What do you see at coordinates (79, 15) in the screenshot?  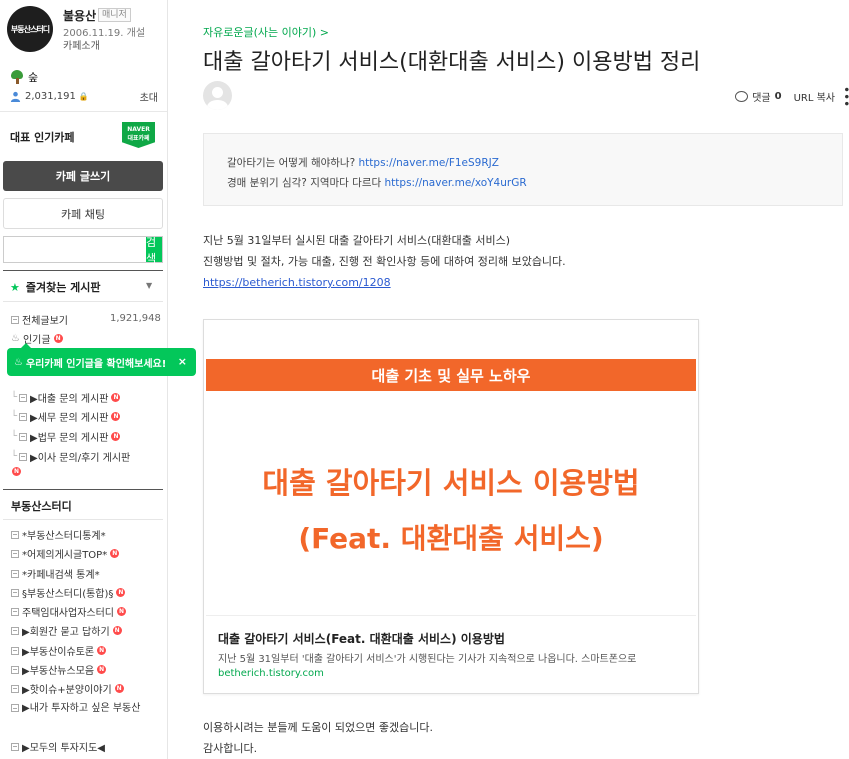 I see `cafe-name: 불용산` at bounding box center [79, 15].